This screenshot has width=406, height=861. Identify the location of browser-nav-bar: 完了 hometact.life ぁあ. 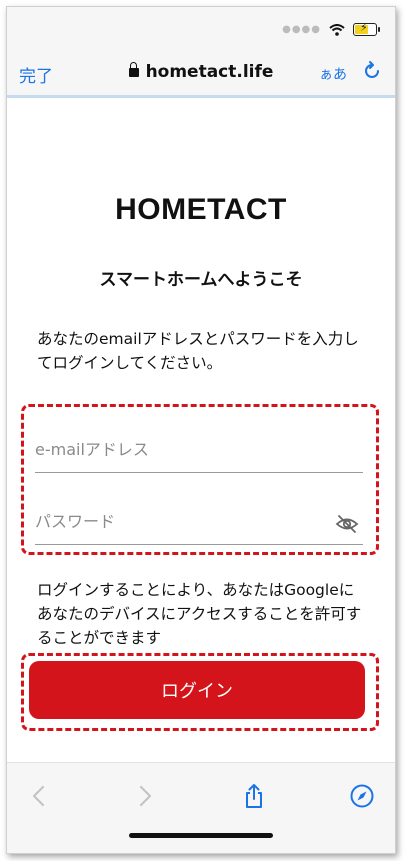
(201, 74).